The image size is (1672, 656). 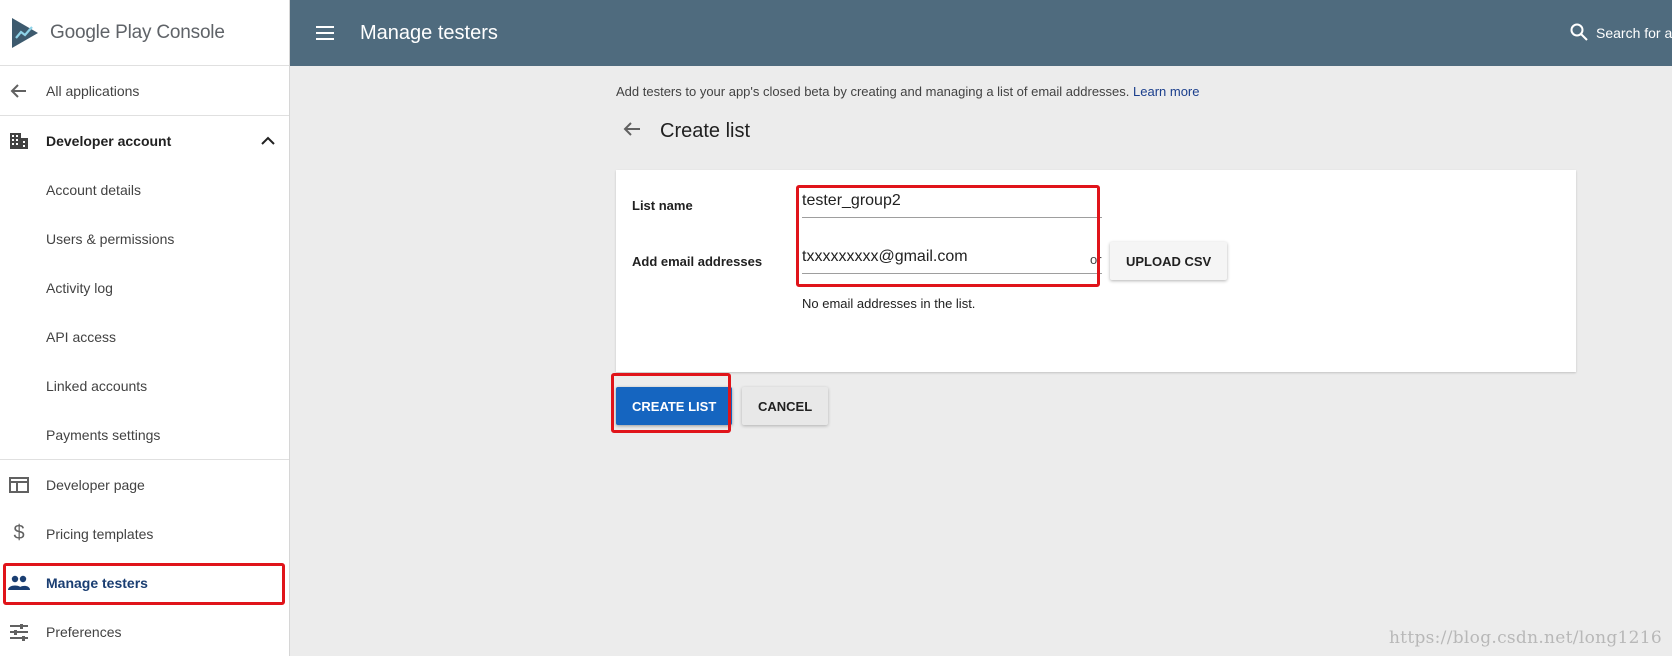 What do you see at coordinates (981, 33) in the screenshot?
I see `top-bar: Manage testers Search for a` at bounding box center [981, 33].